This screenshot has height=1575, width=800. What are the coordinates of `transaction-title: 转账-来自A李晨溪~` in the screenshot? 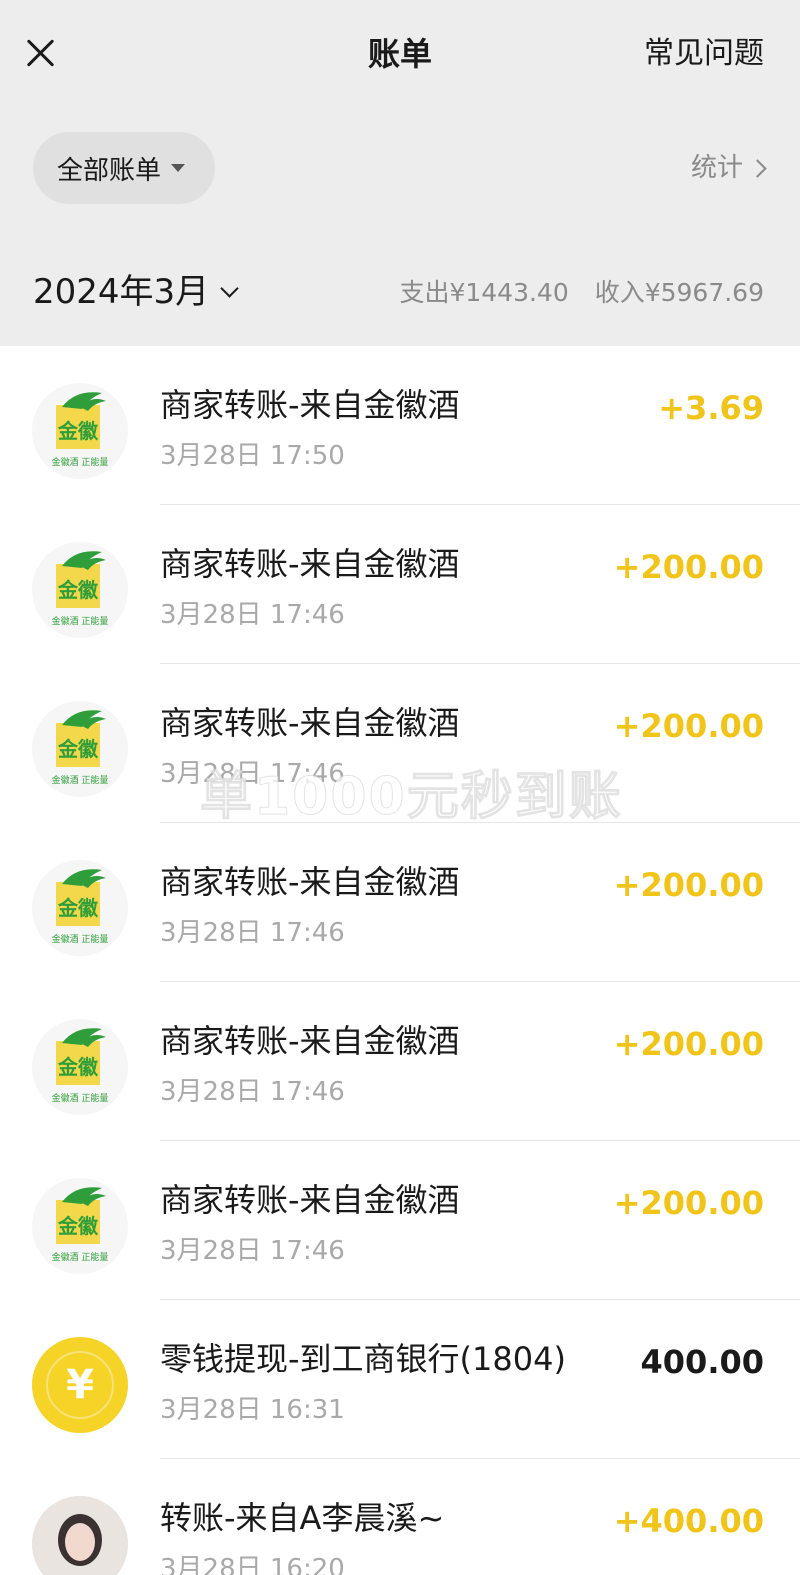 It's located at (302, 1518).